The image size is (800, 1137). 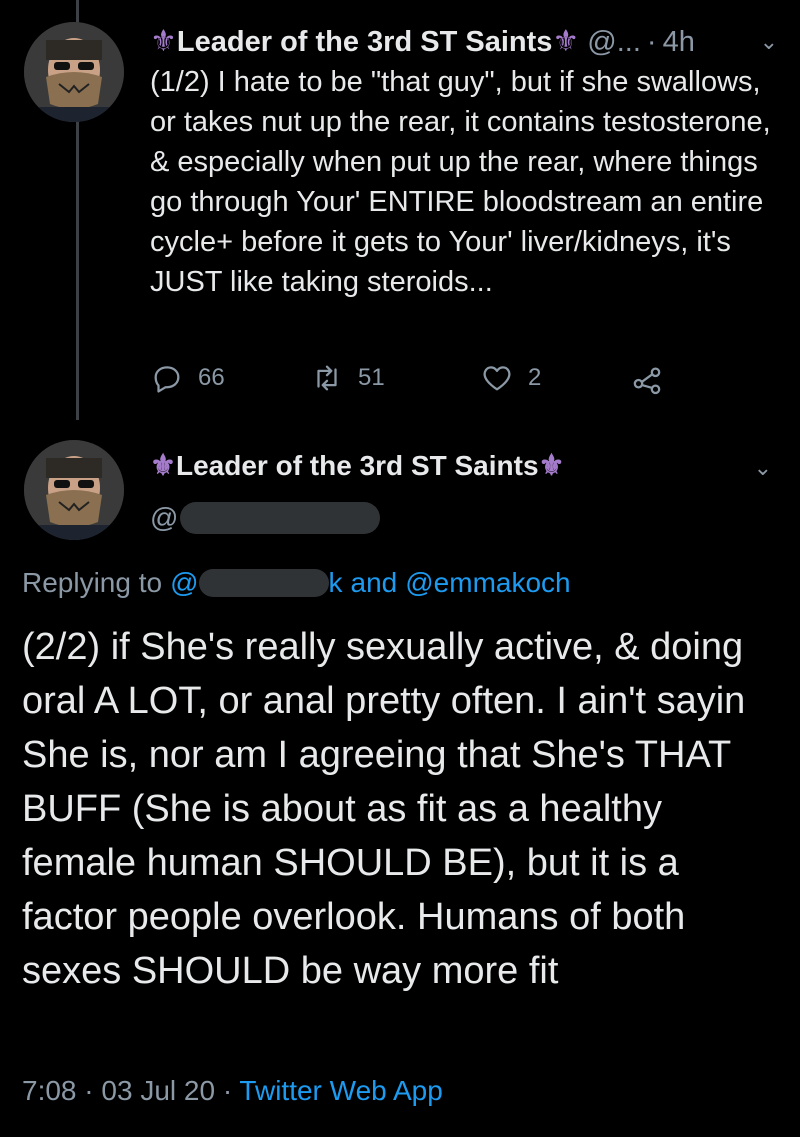 What do you see at coordinates (647, 381) in the screenshot?
I see `share-icon` at bounding box center [647, 381].